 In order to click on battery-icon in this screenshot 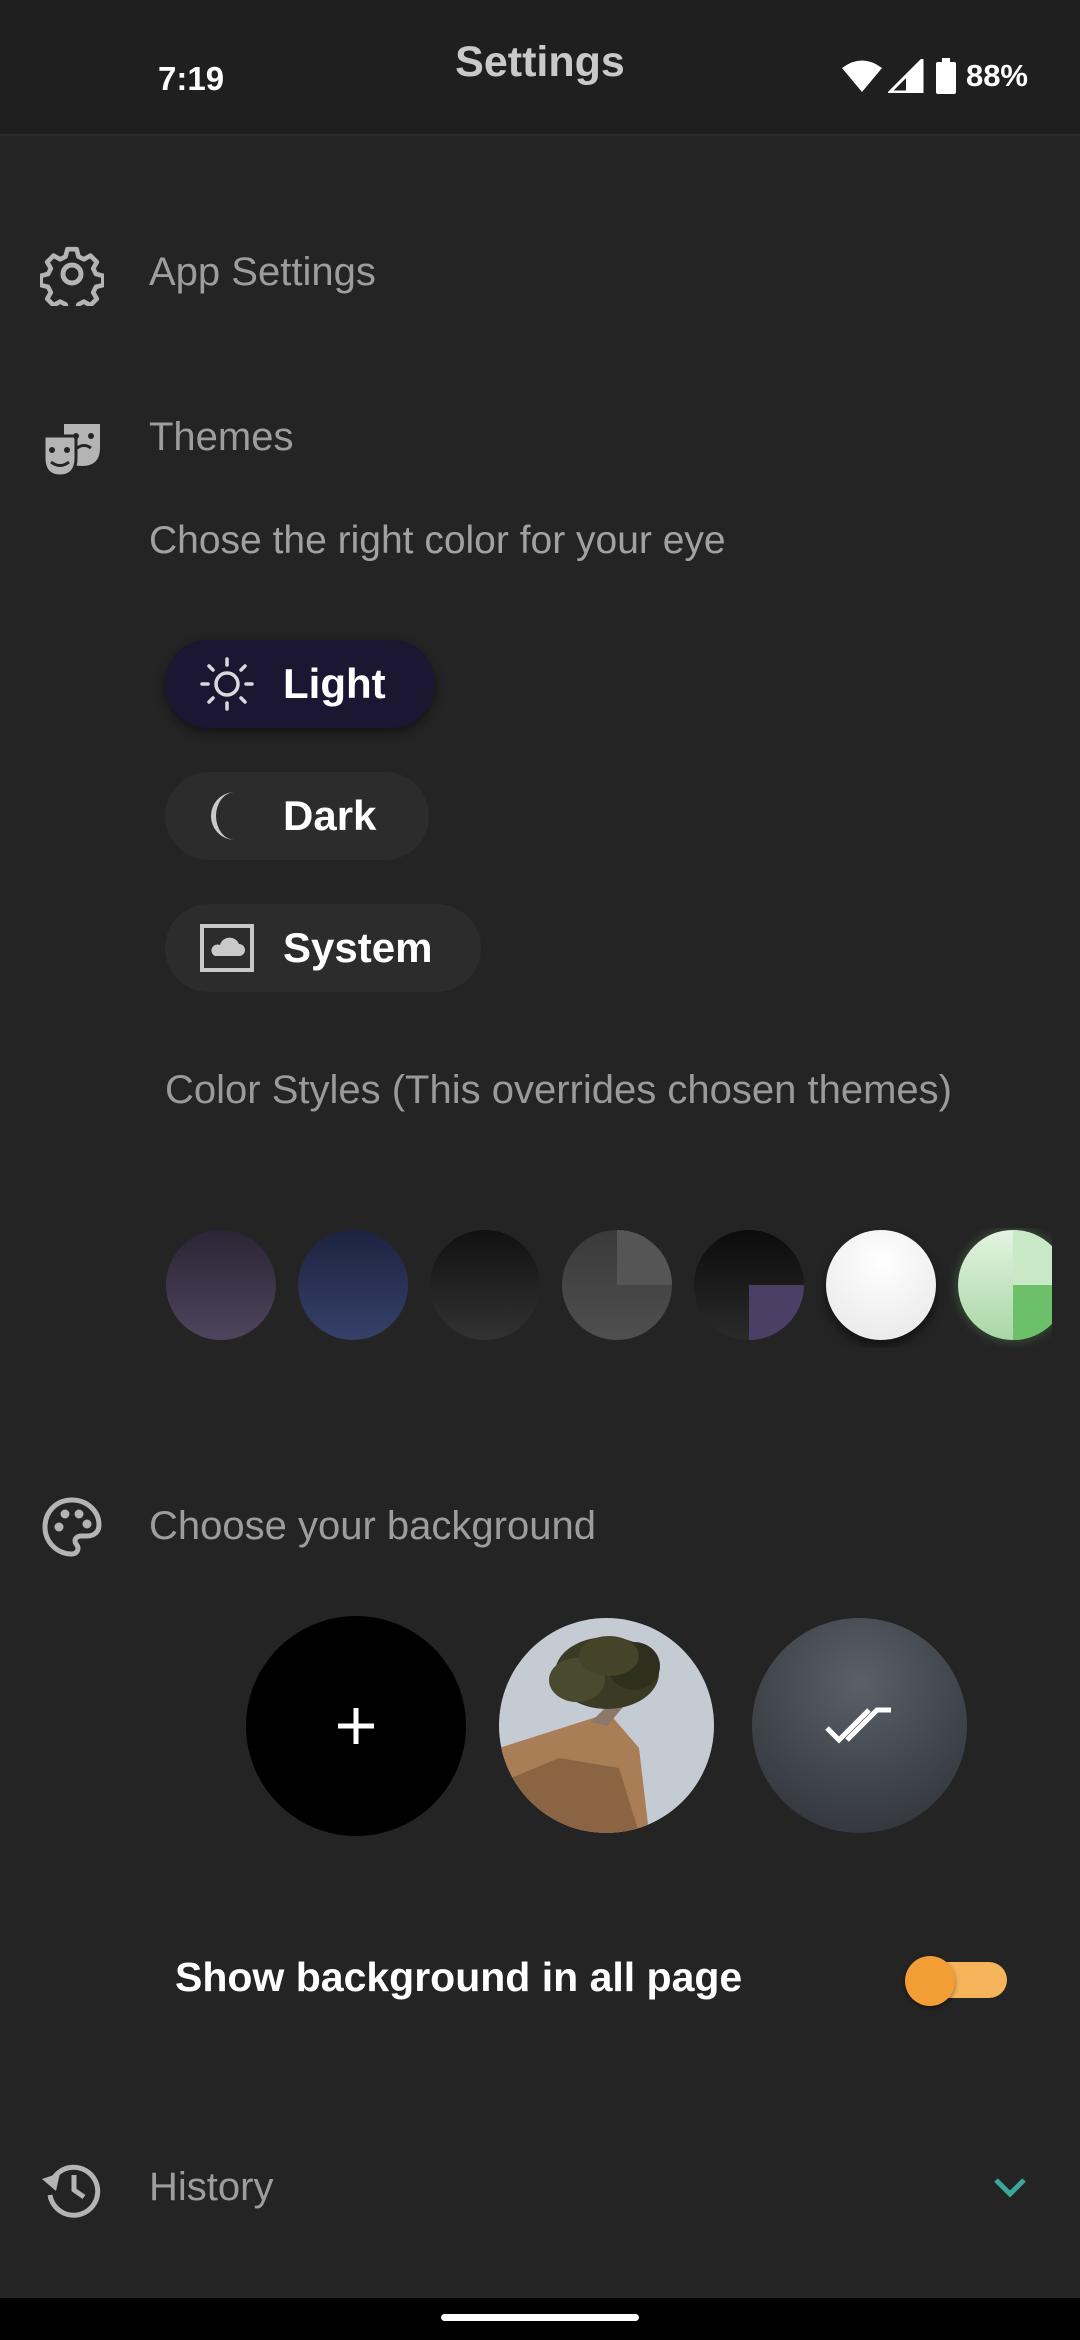, I will do `click(945, 76)`.